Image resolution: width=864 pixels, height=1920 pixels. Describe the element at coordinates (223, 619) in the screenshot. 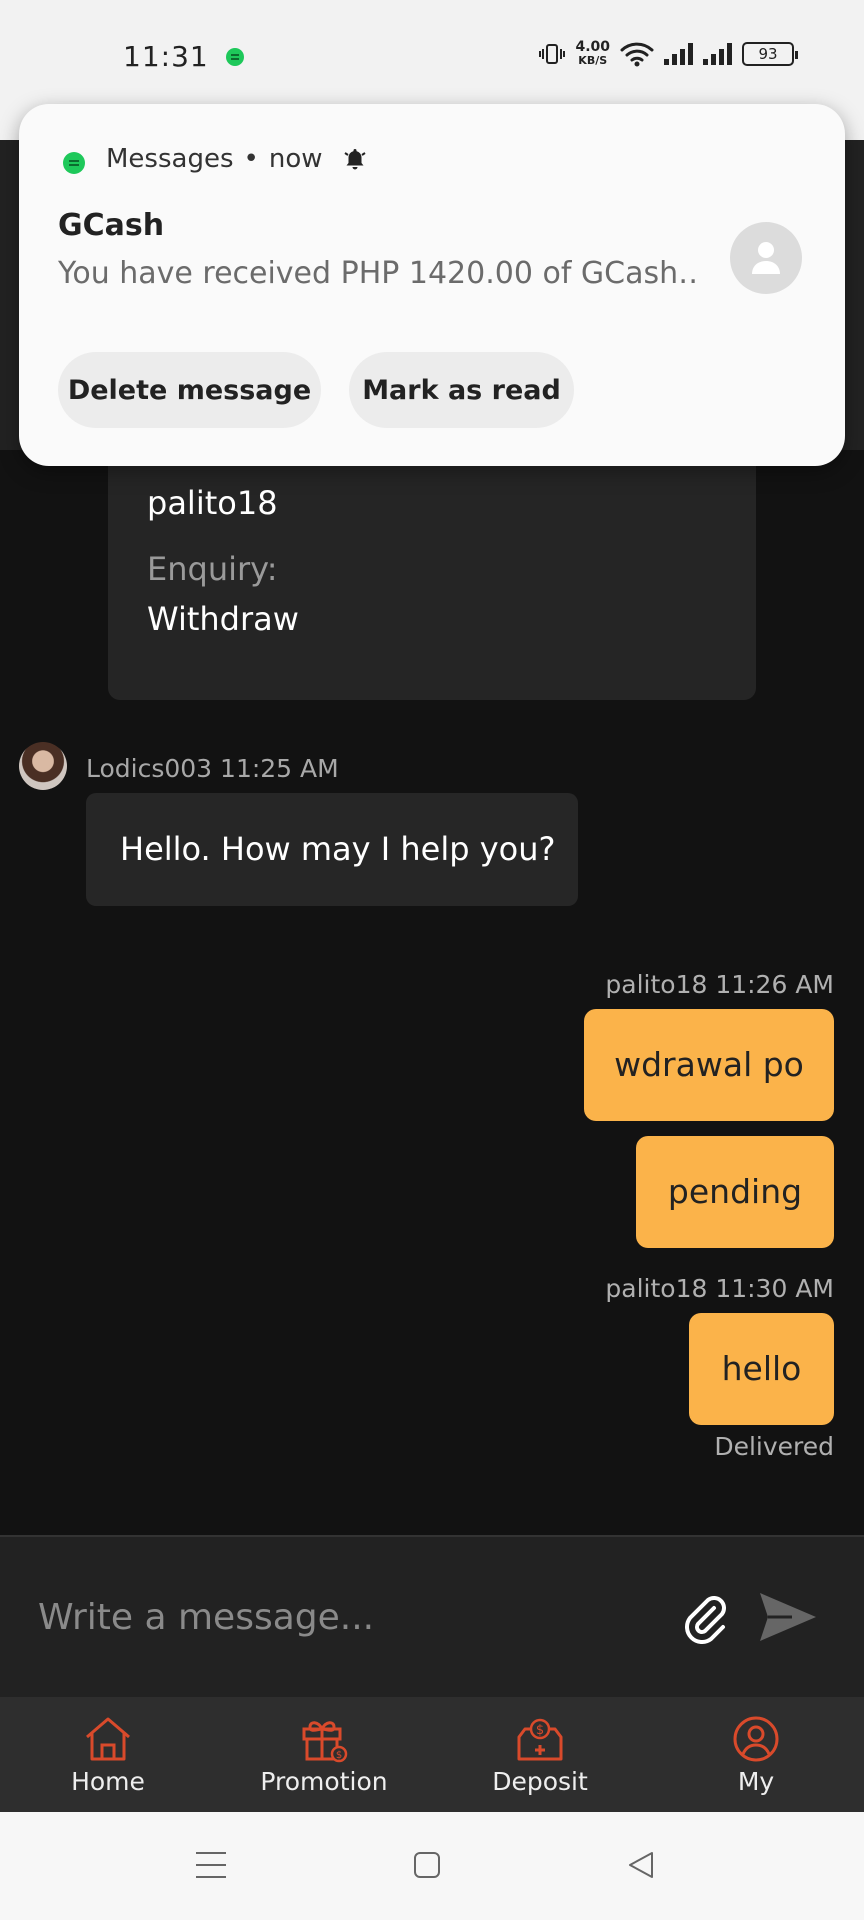

I see `enquiry-value: Withdraw` at that location.